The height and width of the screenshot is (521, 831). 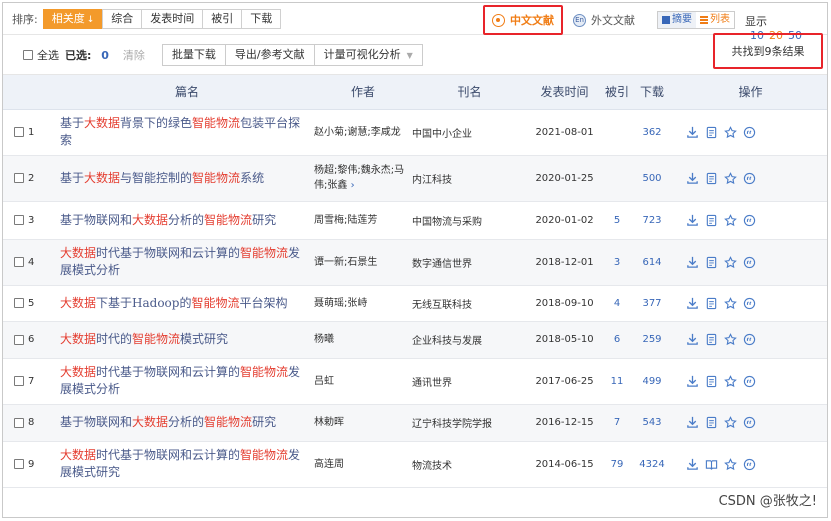 I want to click on citation-count: 79, so click(x=617, y=464).